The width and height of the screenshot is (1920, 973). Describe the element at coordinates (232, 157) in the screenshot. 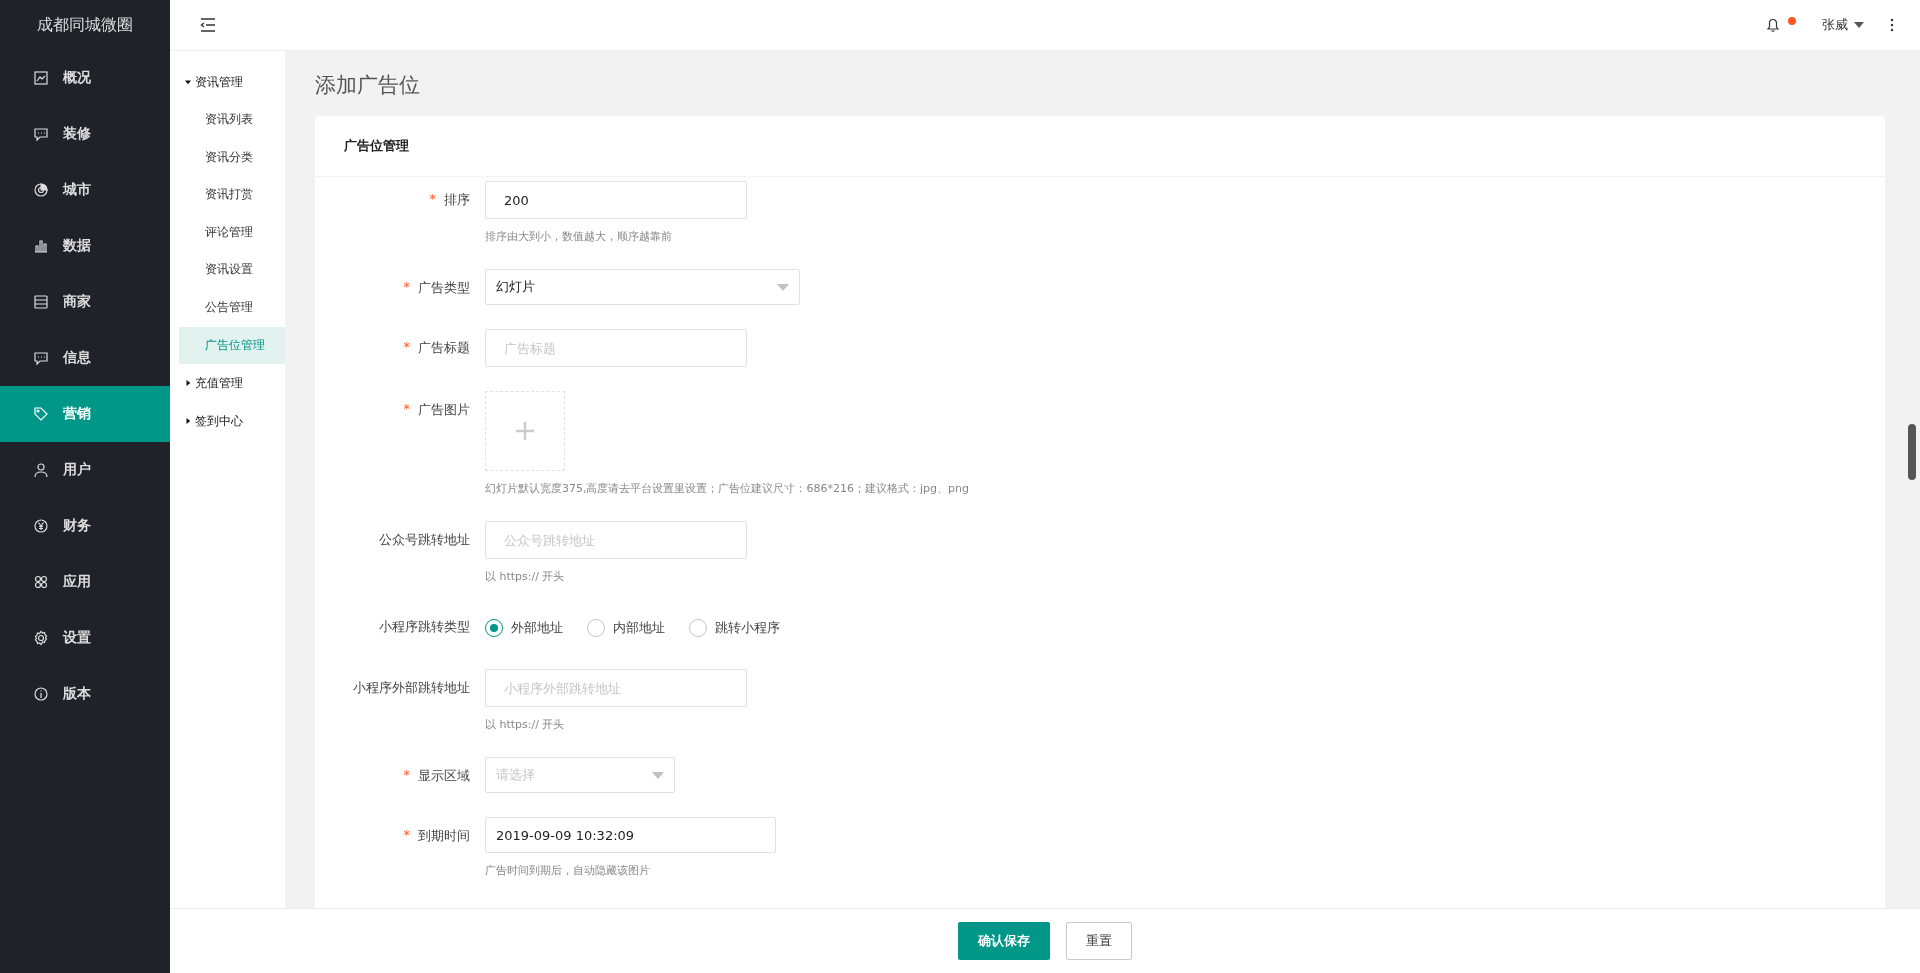

I see `submenu-item: 资讯分类` at that location.